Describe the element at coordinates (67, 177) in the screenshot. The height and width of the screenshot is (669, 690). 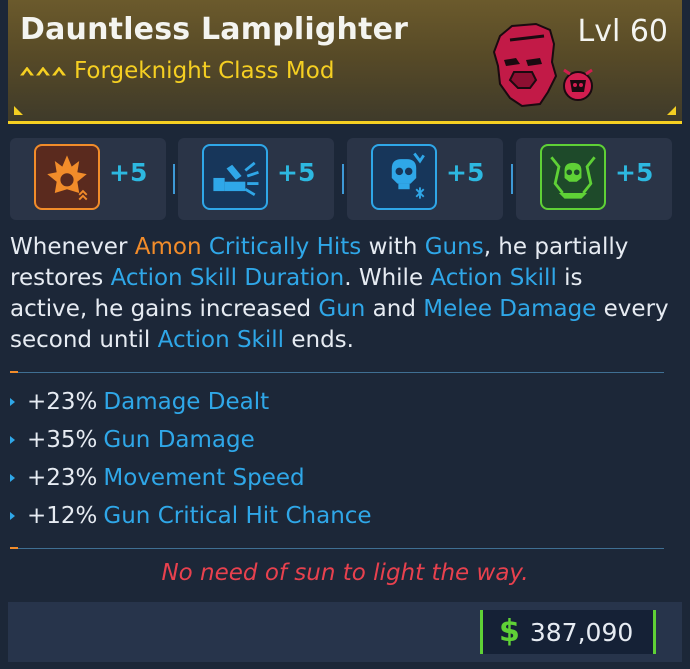
I see `fire-skill-icon` at that location.